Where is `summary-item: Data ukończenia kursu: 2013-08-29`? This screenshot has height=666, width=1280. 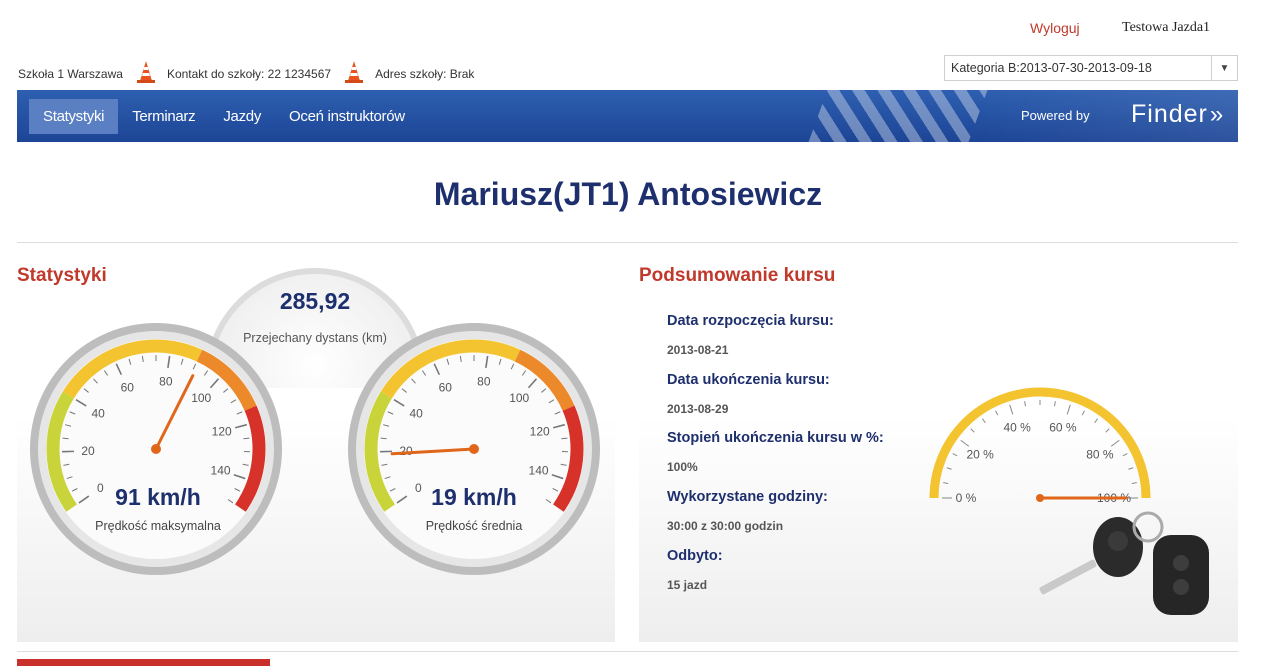
summary-item: Data ukończenia kursu: 2013-08-29 is located at coordinates (748, 394).